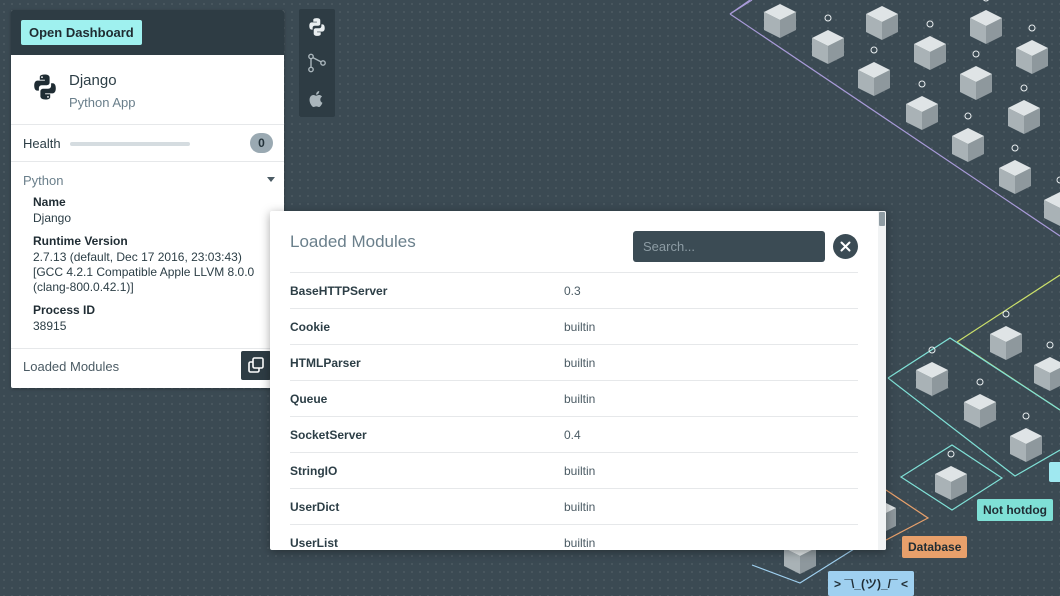 The height and width of the screenshot is (596, 1060). What do you see at coordinates (102, 102) in the screenshot?
I see `app-type: Python App` at bounding box center [102, 102].